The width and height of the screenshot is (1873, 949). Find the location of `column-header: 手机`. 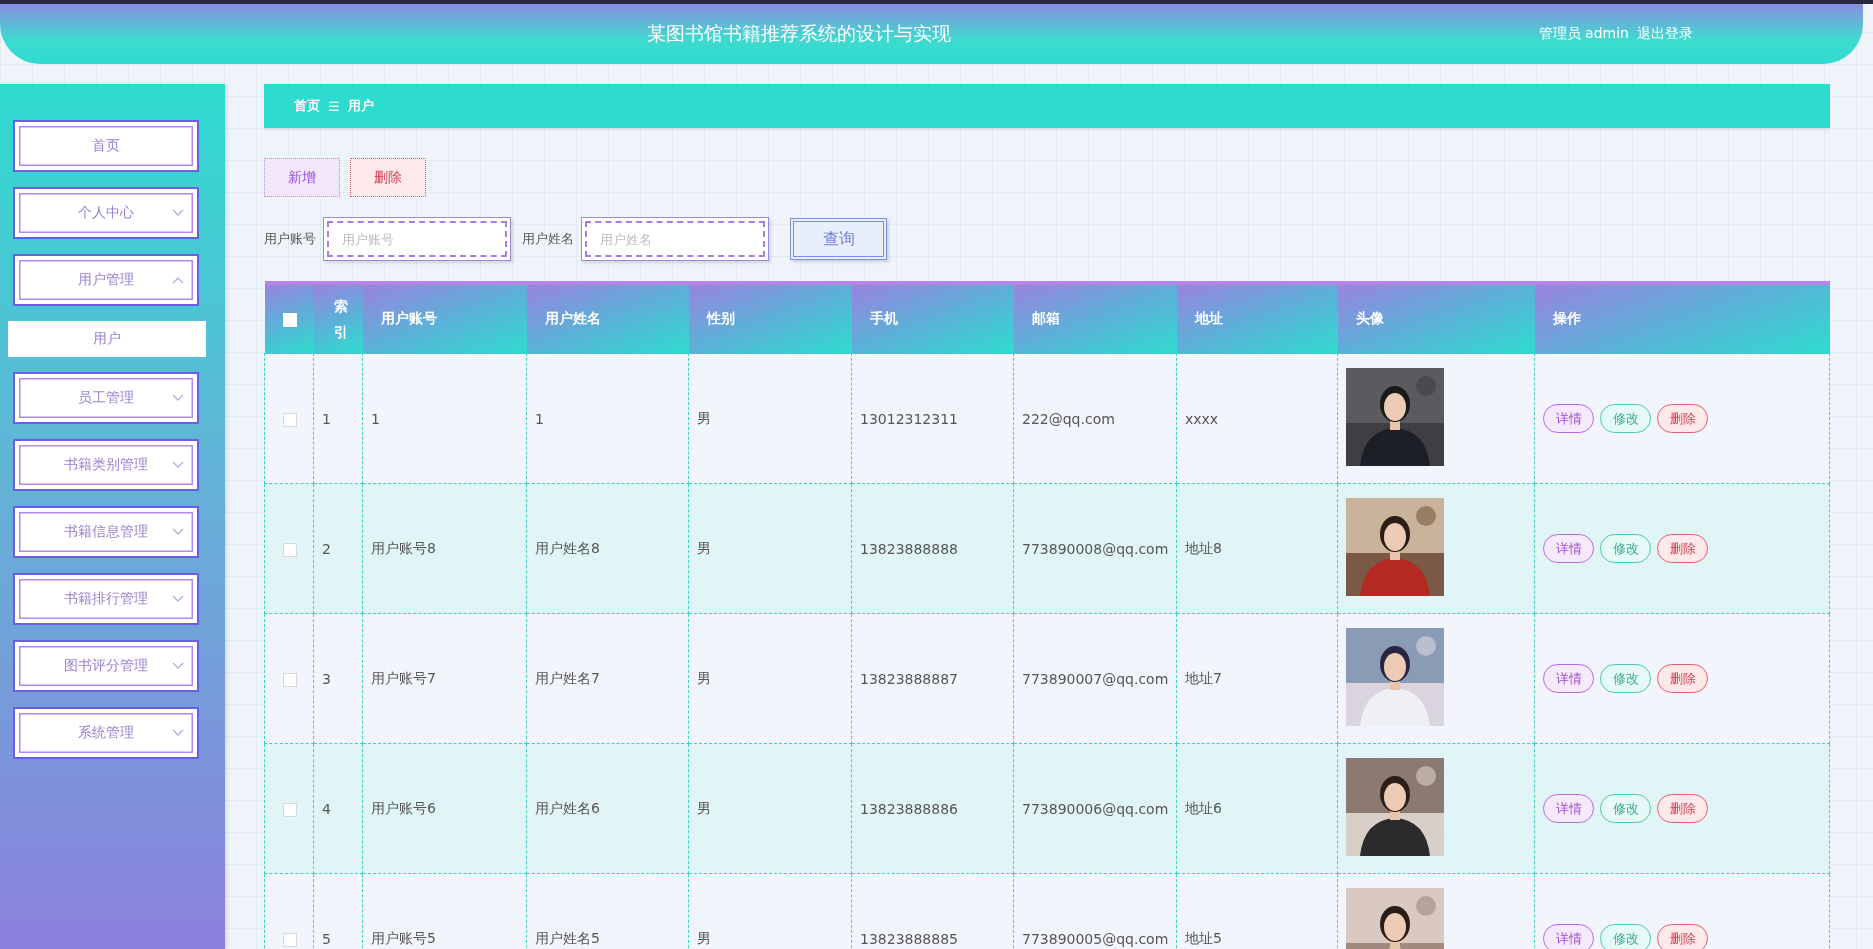

column-header: 手机 is located at coordinates (883, 318).